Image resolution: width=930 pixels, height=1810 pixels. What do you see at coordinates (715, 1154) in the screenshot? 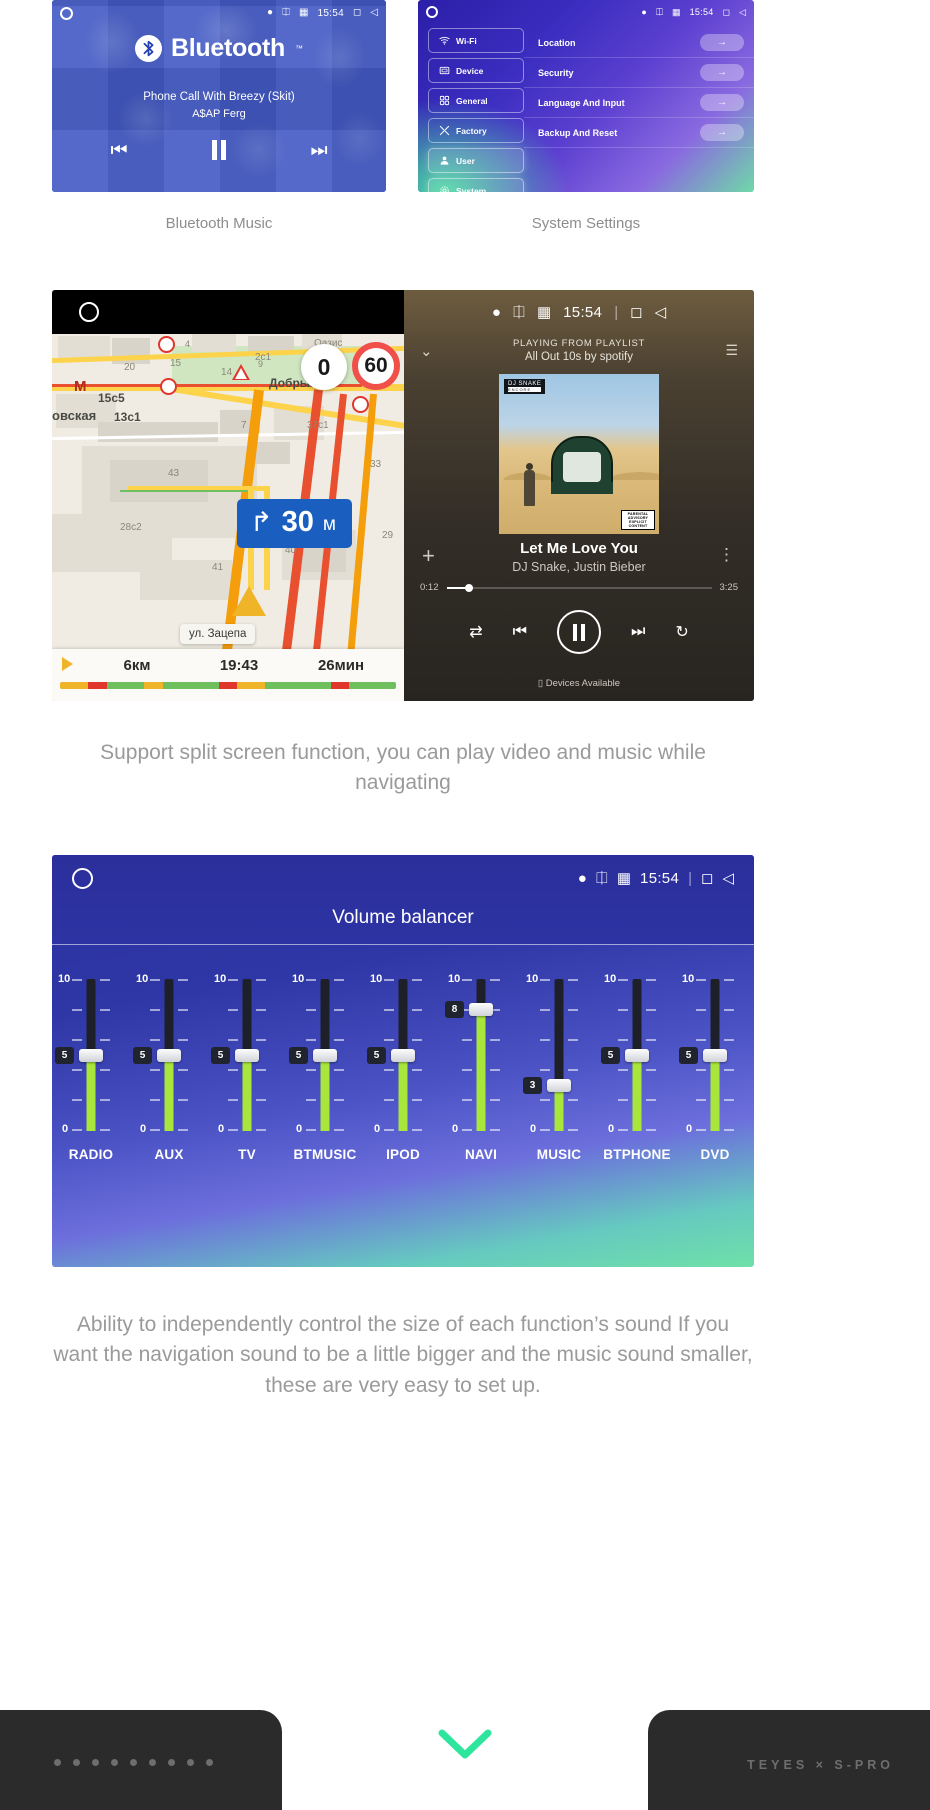
I see `channel-label: DVD` at bounding box center [715, 1154].